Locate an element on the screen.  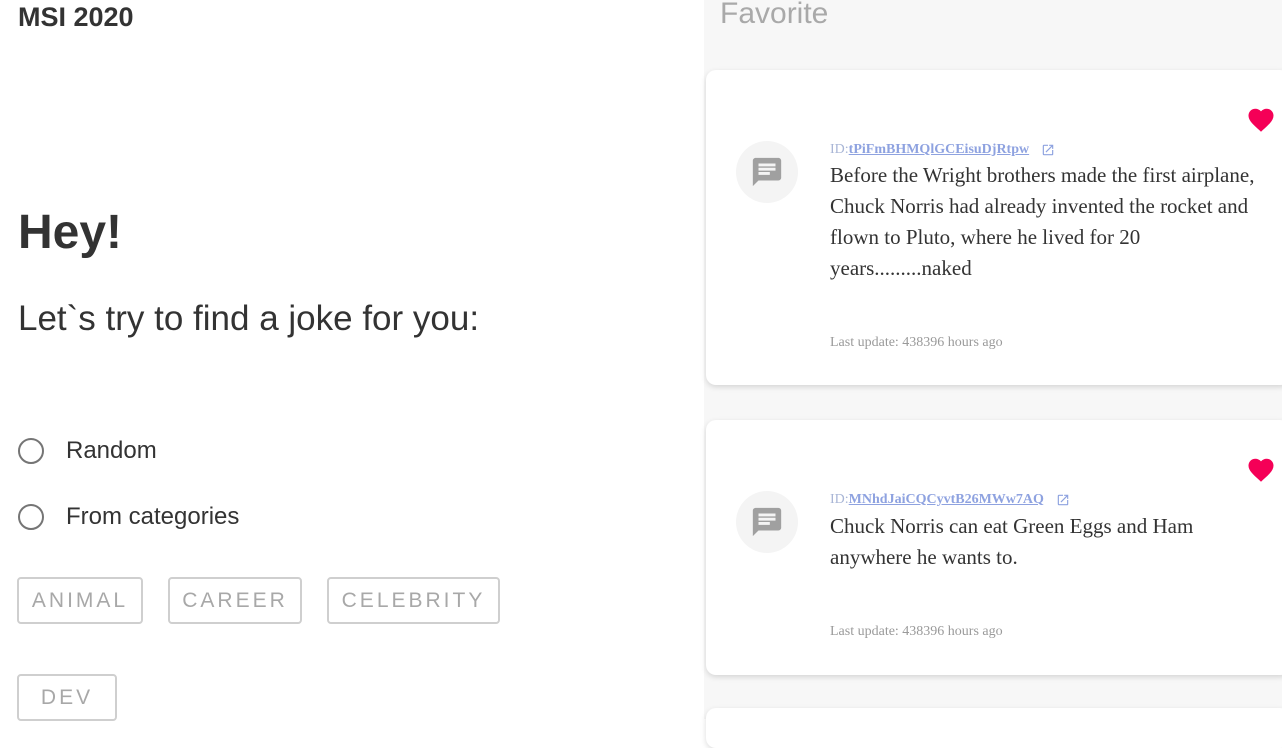
joke-id: ID: MNhdJaiCQCyvtB26MWw7AQ is located at coordinates (950, 500).